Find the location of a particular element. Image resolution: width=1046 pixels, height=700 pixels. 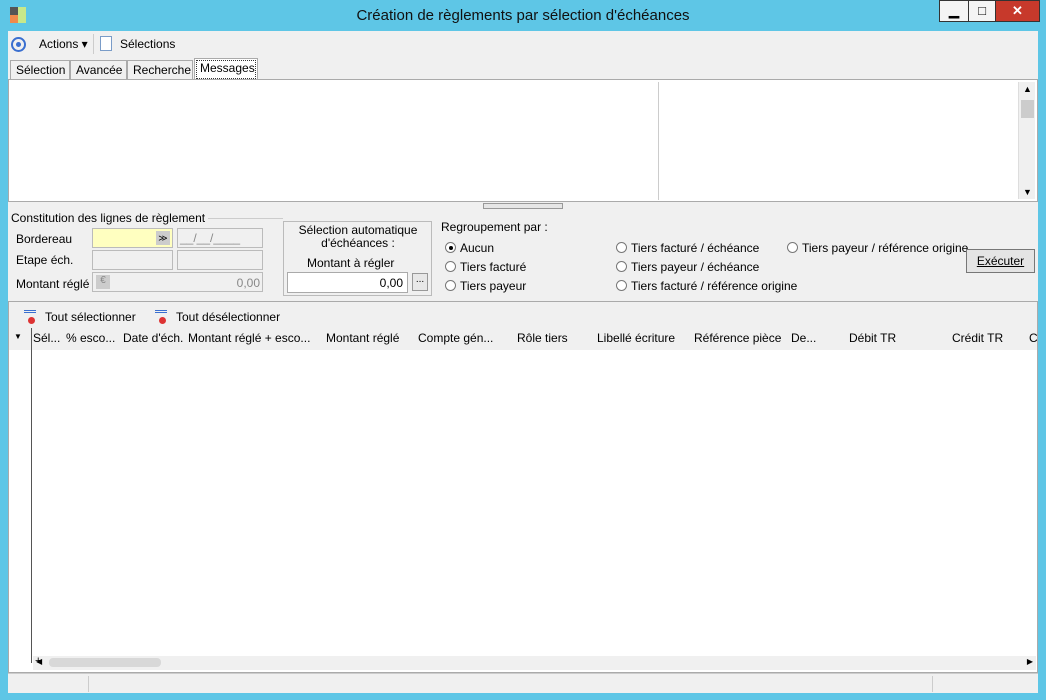

add-row-icon: + is located at coordinates (38, 661).